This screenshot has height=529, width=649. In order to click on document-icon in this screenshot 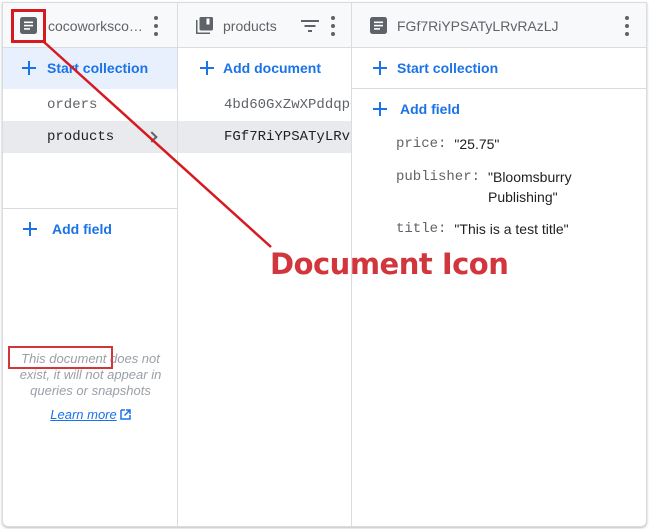, I will do `click(378, 25)`.